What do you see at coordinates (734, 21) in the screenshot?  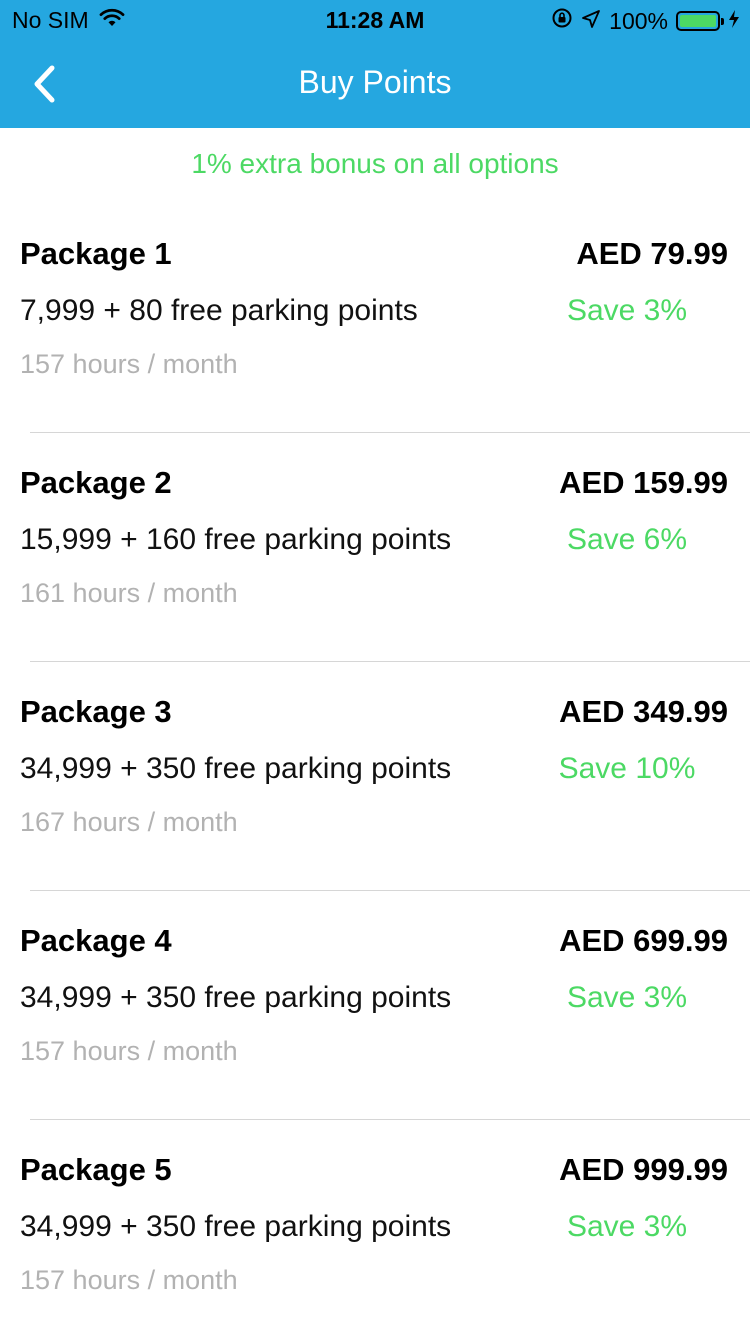 I see `charging-bolt-icon` at bounding box center [734, 21].